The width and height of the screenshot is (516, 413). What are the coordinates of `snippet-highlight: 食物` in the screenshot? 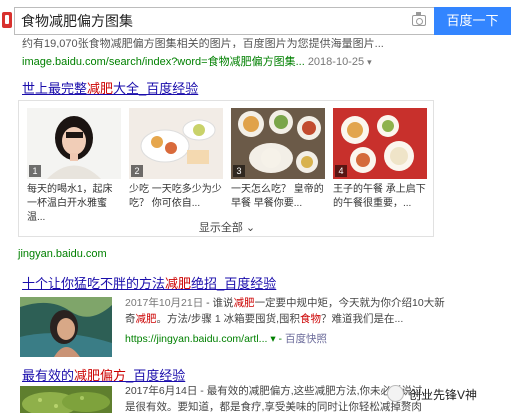 It's located at (311, 319).